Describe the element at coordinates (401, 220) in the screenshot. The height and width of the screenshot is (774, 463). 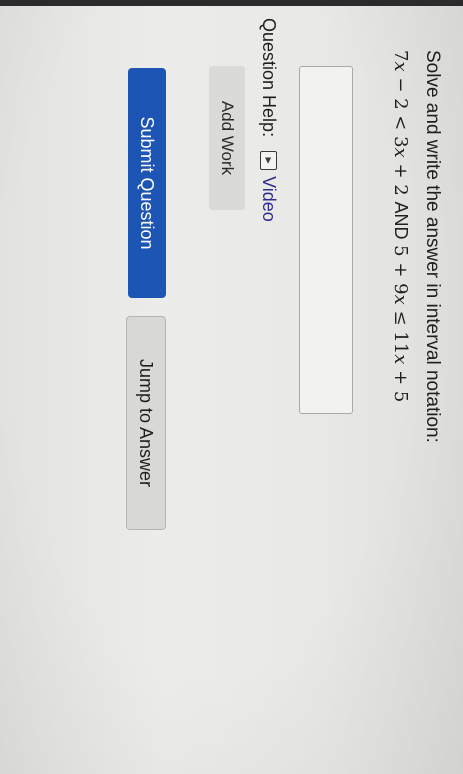
I see `math-and: AND` at that location.